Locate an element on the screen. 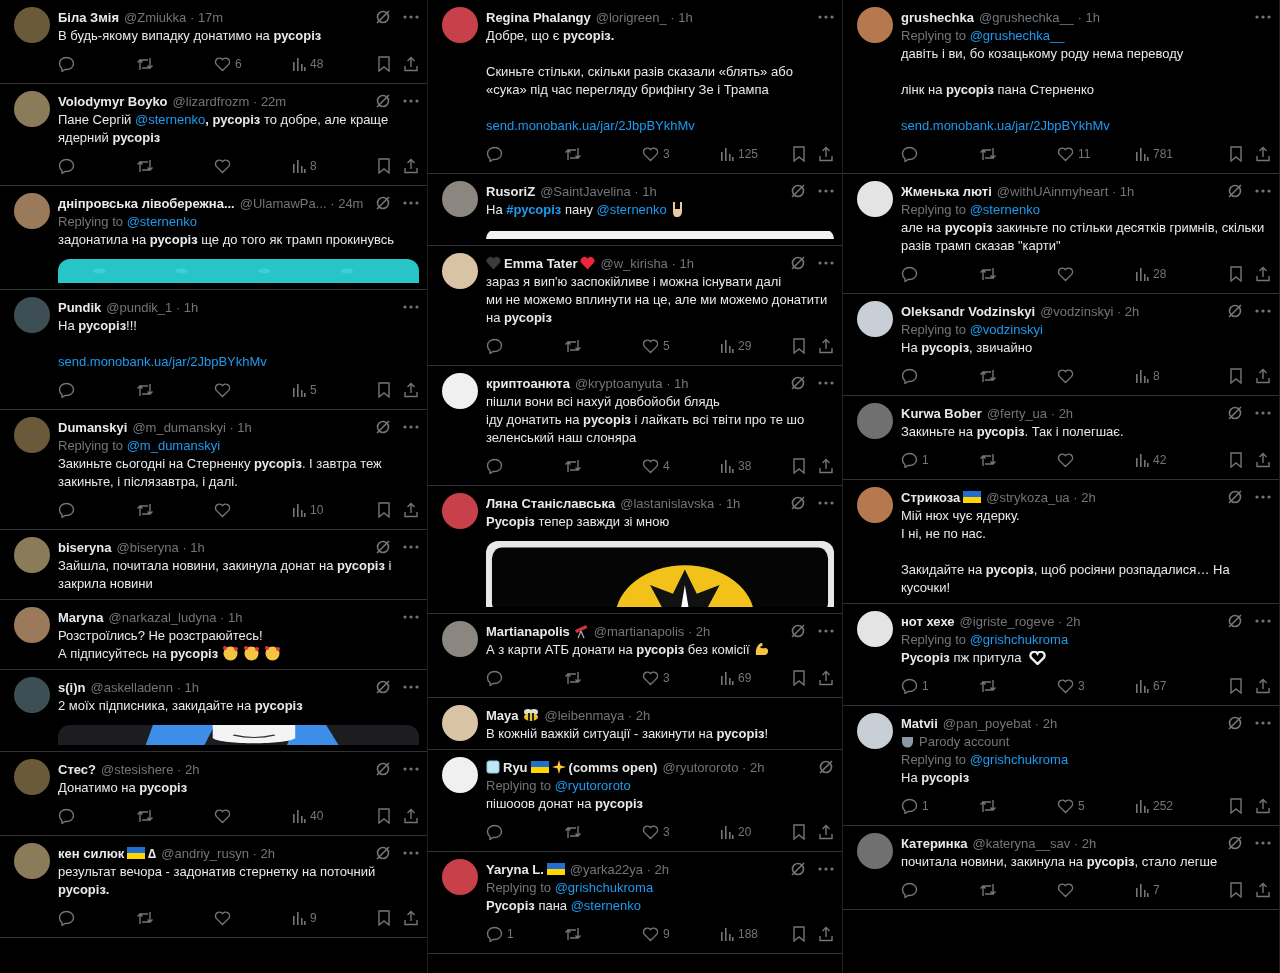  views-button: 40 is located at coordinates (328, 816).